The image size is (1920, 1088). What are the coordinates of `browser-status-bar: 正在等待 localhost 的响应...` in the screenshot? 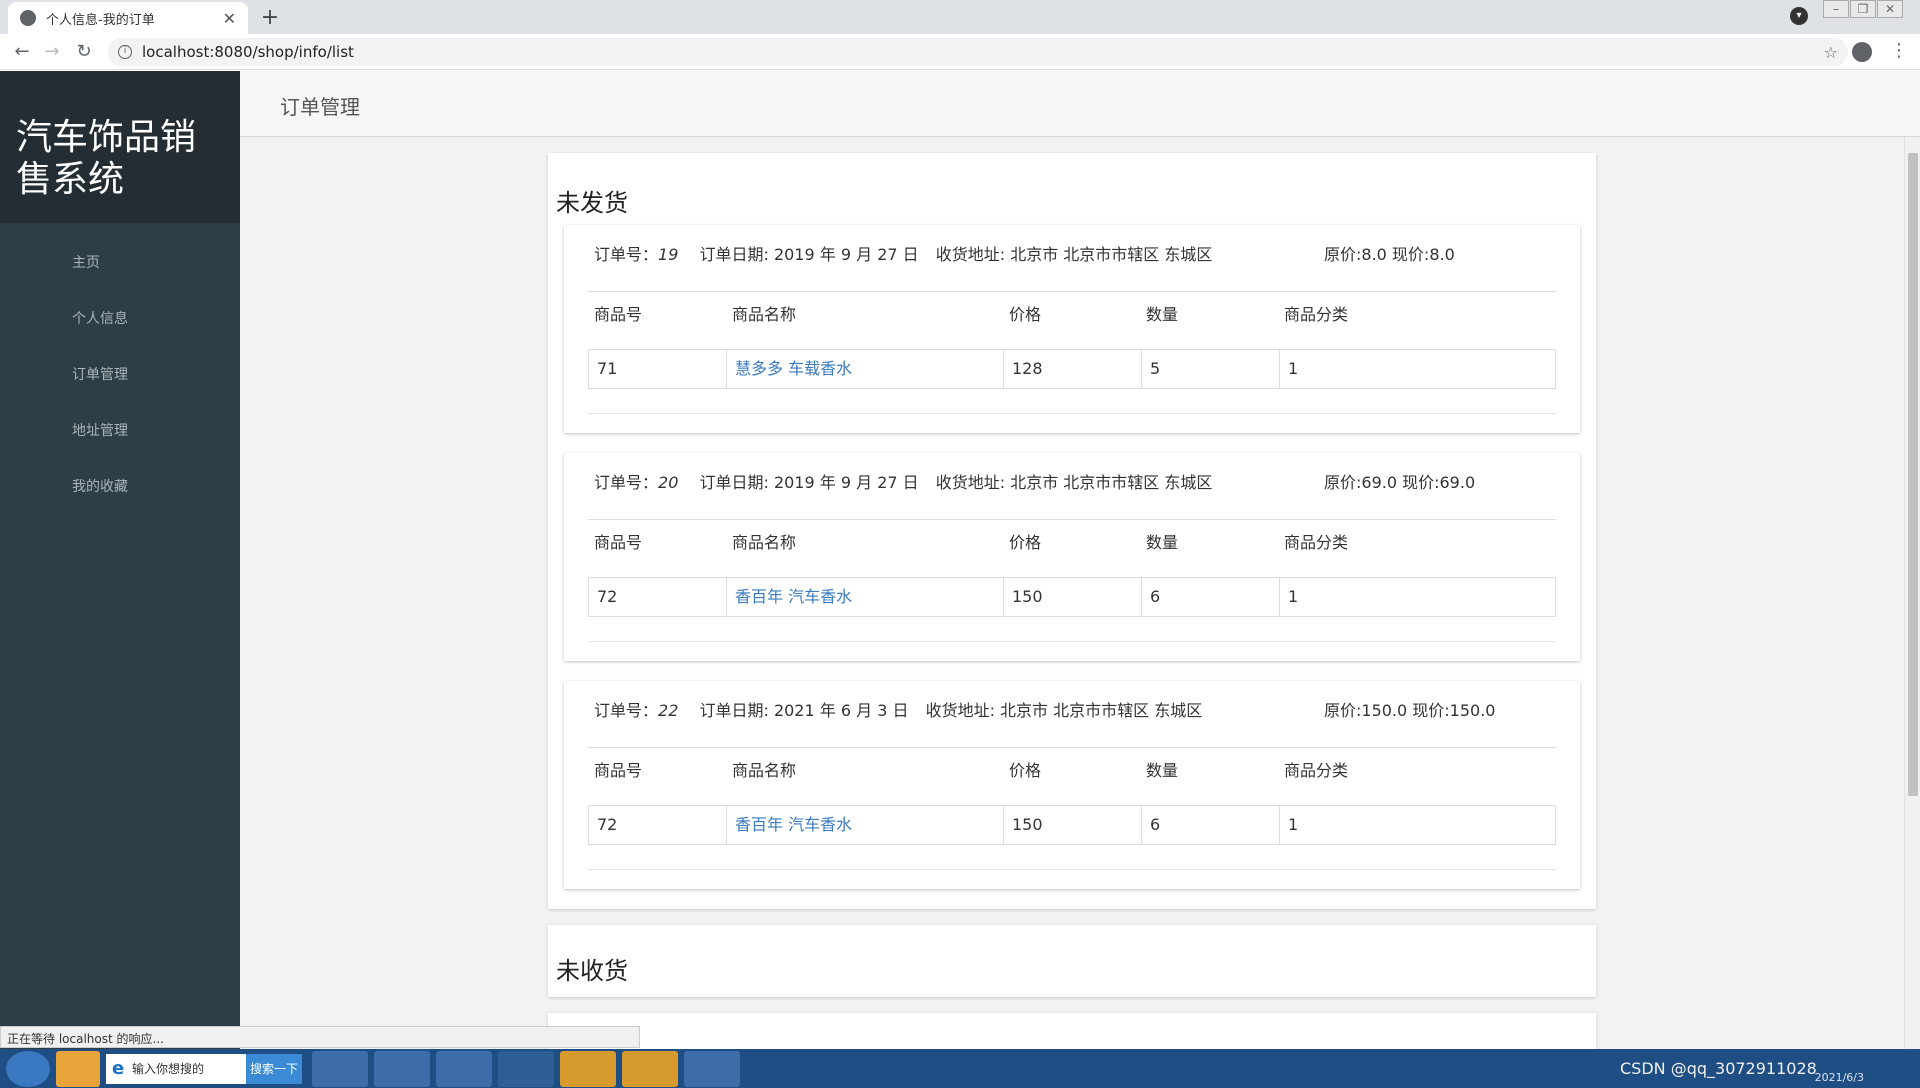 It's located at (320, 1037).